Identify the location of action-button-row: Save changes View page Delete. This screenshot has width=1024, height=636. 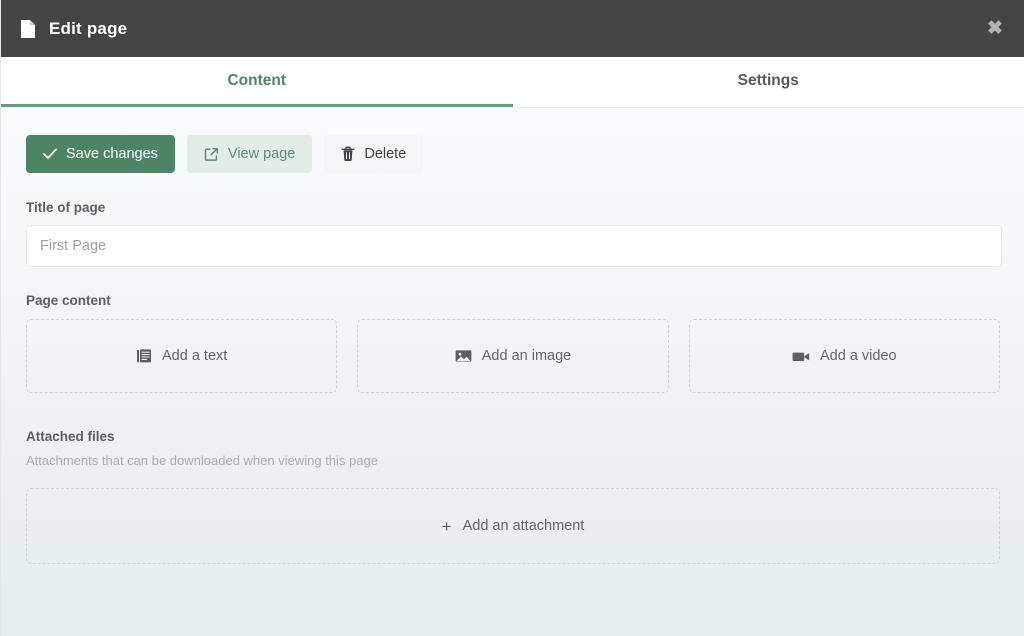
(513, 154).